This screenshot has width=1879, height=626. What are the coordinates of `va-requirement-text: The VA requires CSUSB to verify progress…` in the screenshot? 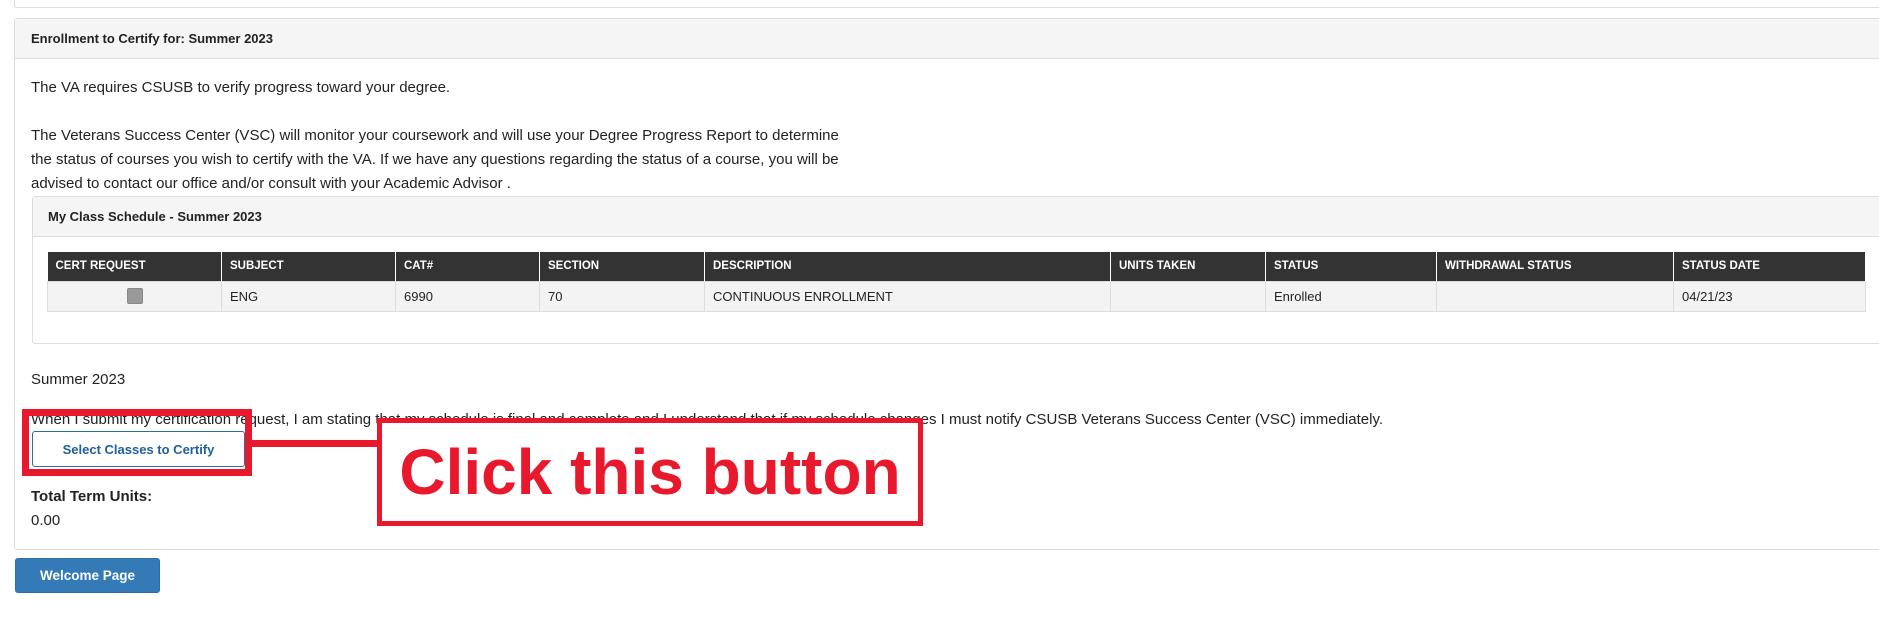 It's located at (241, 87).